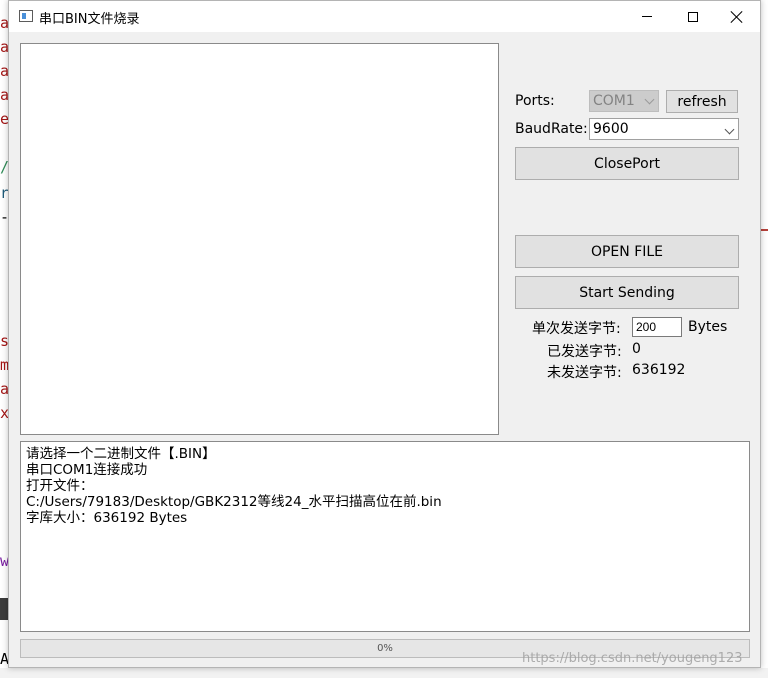 This screenshot has width=768, height=678. What do you see at coordinates (87, 470) in the screenshot?
I see `log-line: 串口COM1连接成功` at bounding box center [87, 470].